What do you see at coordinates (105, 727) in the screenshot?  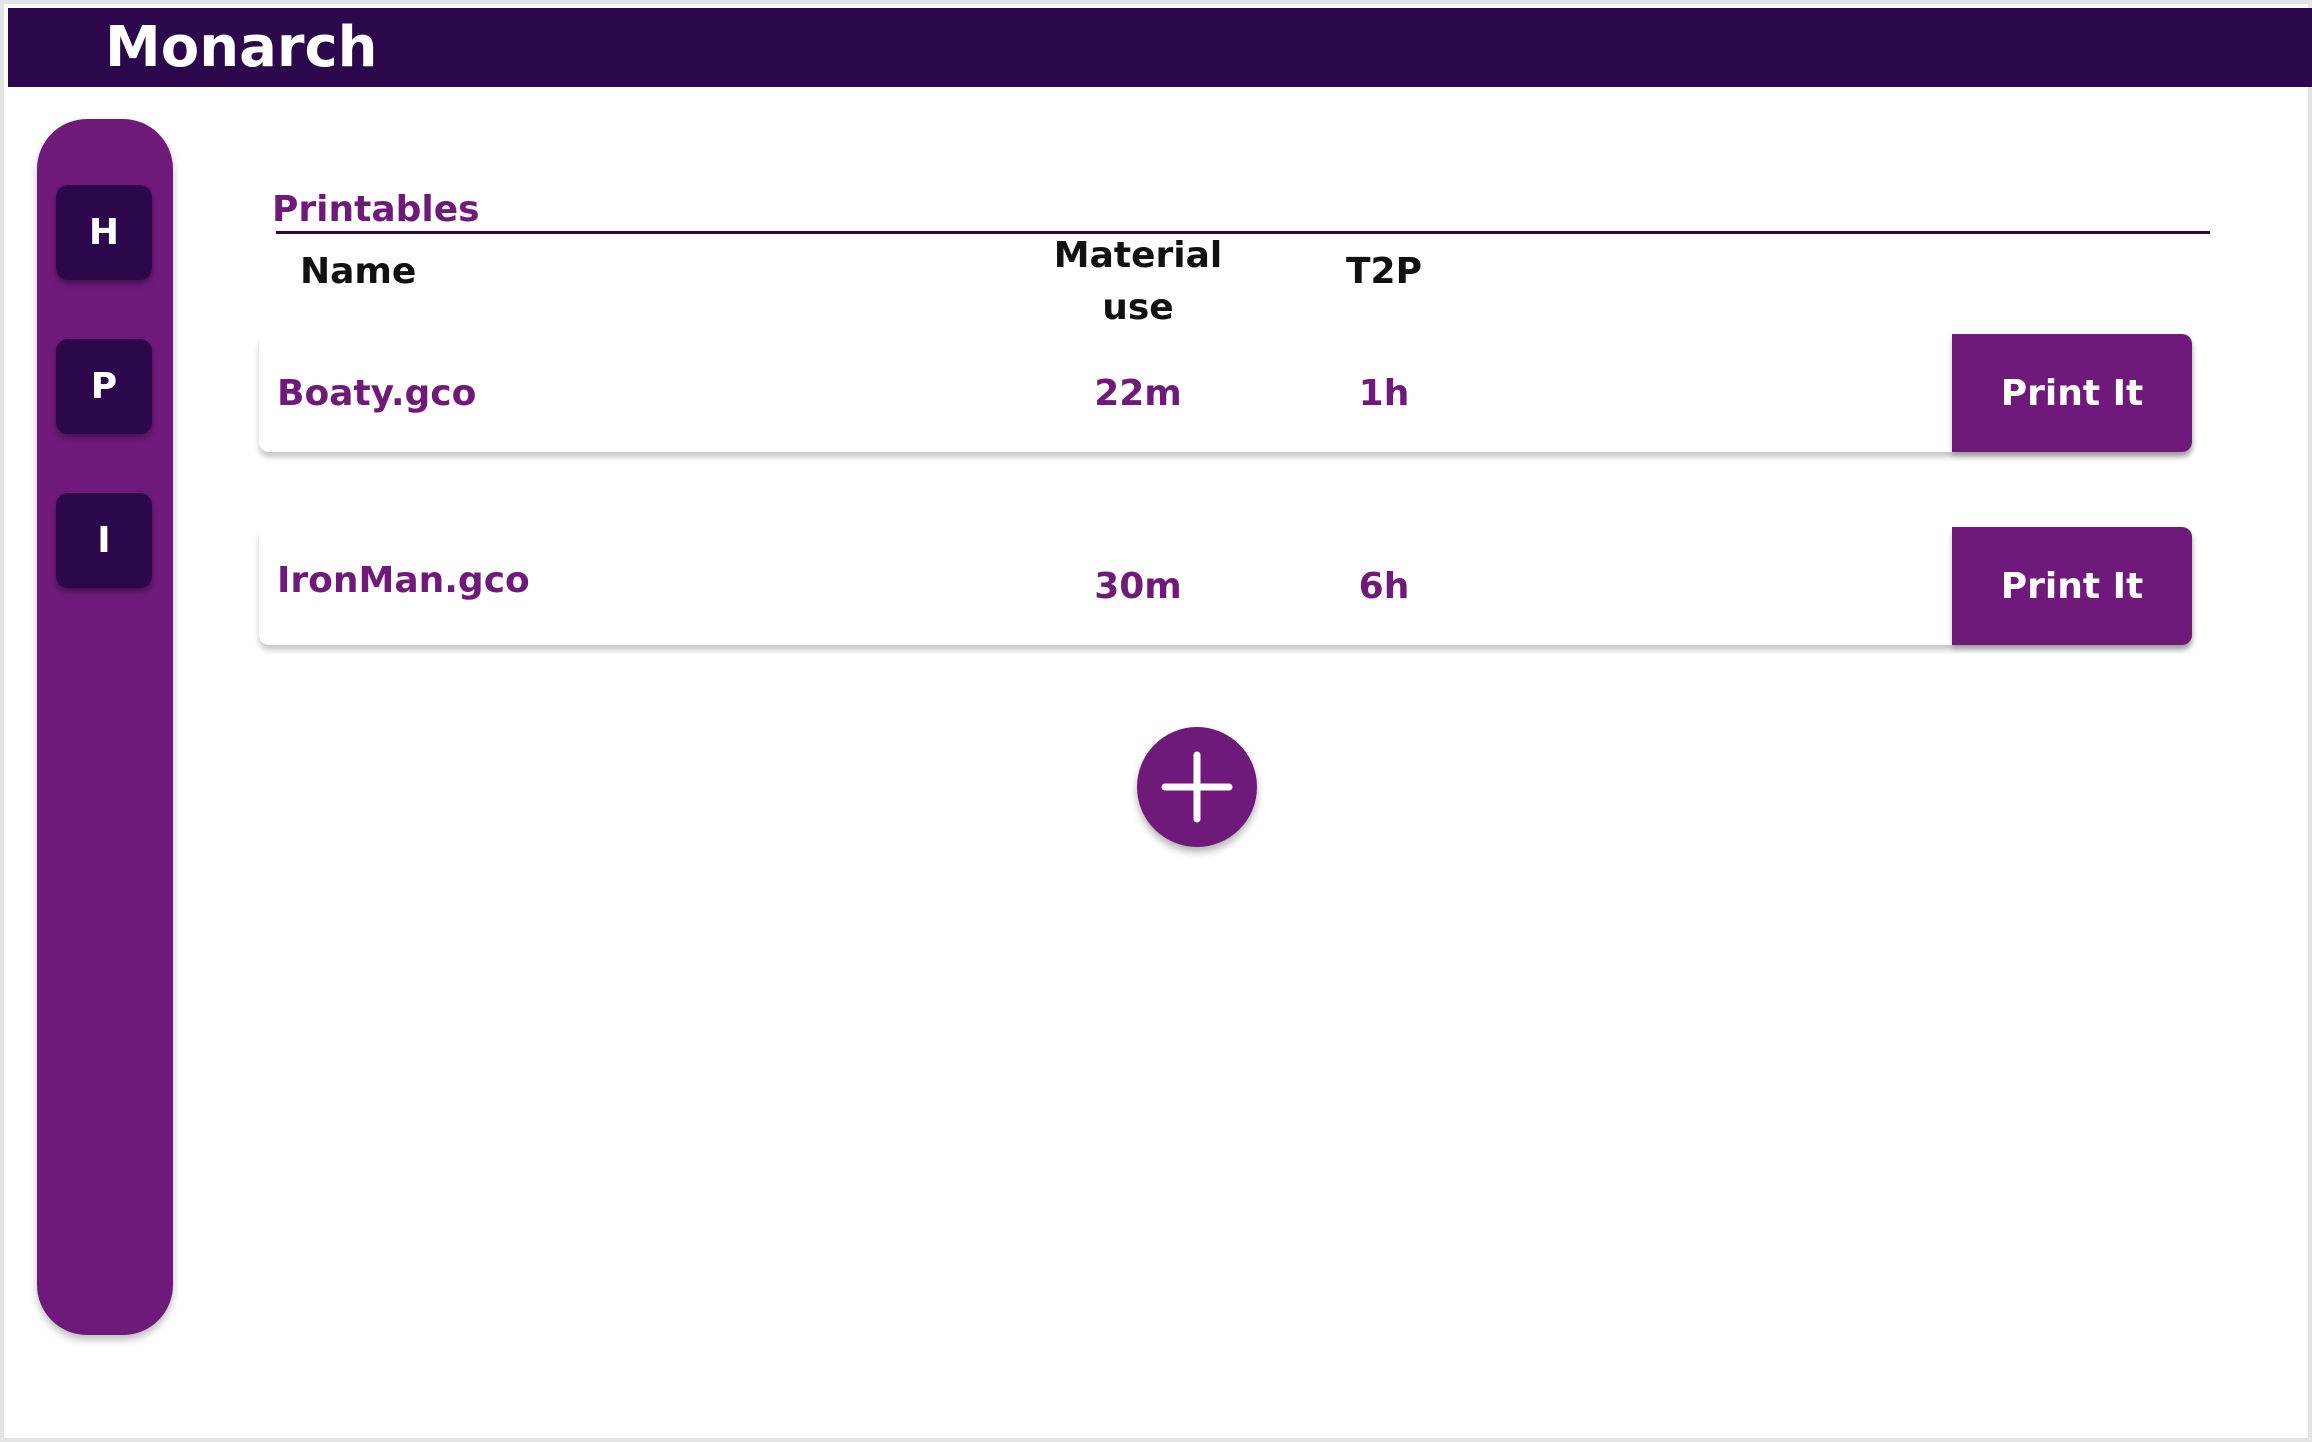 I see `sidebar: H P I` at bounding box center [105, 727].